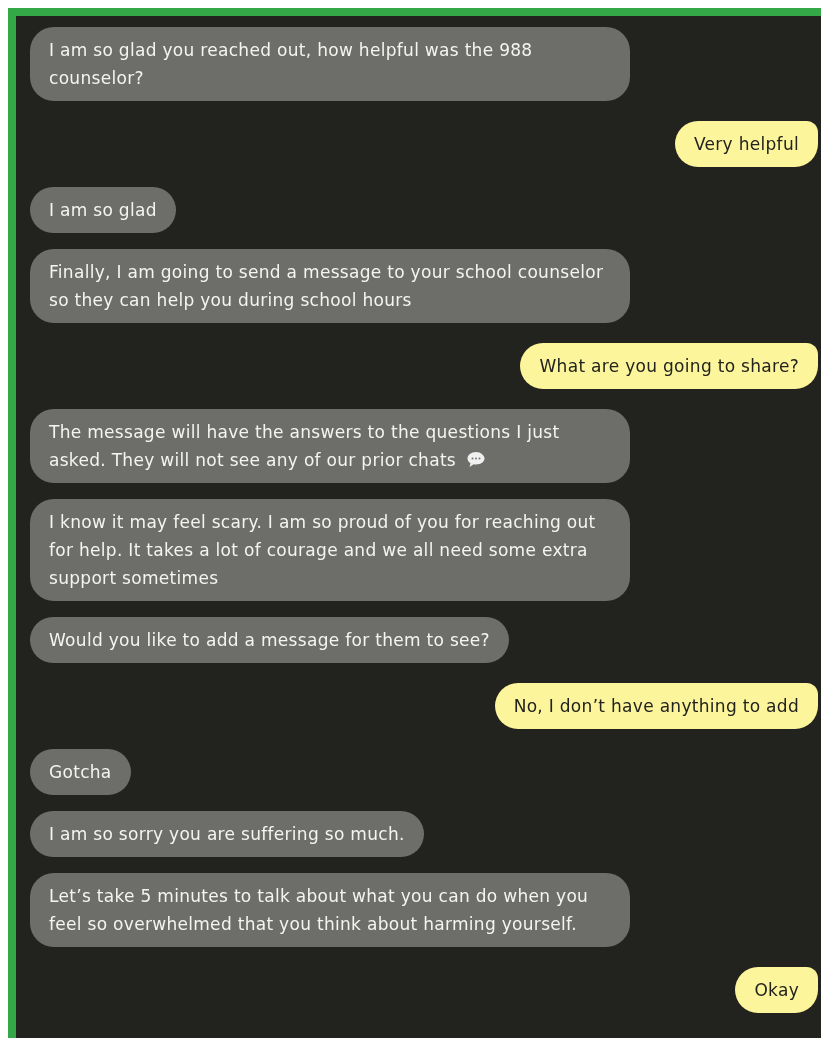  What do you see at coordinates (330, 446) in the screenshot?
I see `bot-message: The message will have the answers to the questions I just asked. They will not see any of our prior chats` at bounding box center [330, 446].